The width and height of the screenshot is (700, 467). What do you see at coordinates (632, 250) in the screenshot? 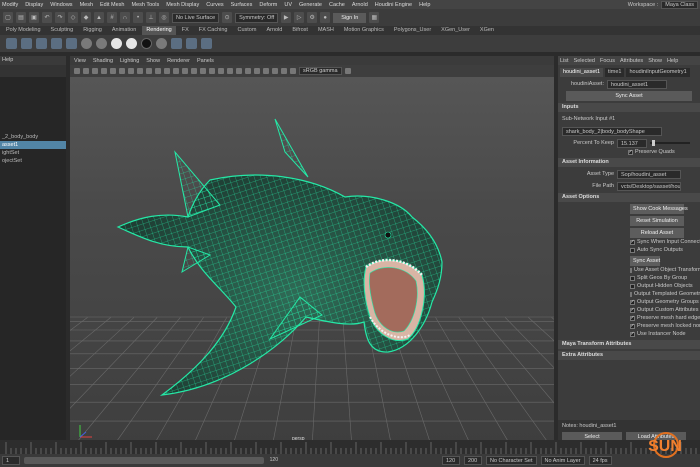
I see `auto-sync-outputs-checkbox` at bounding box center [632, 250].